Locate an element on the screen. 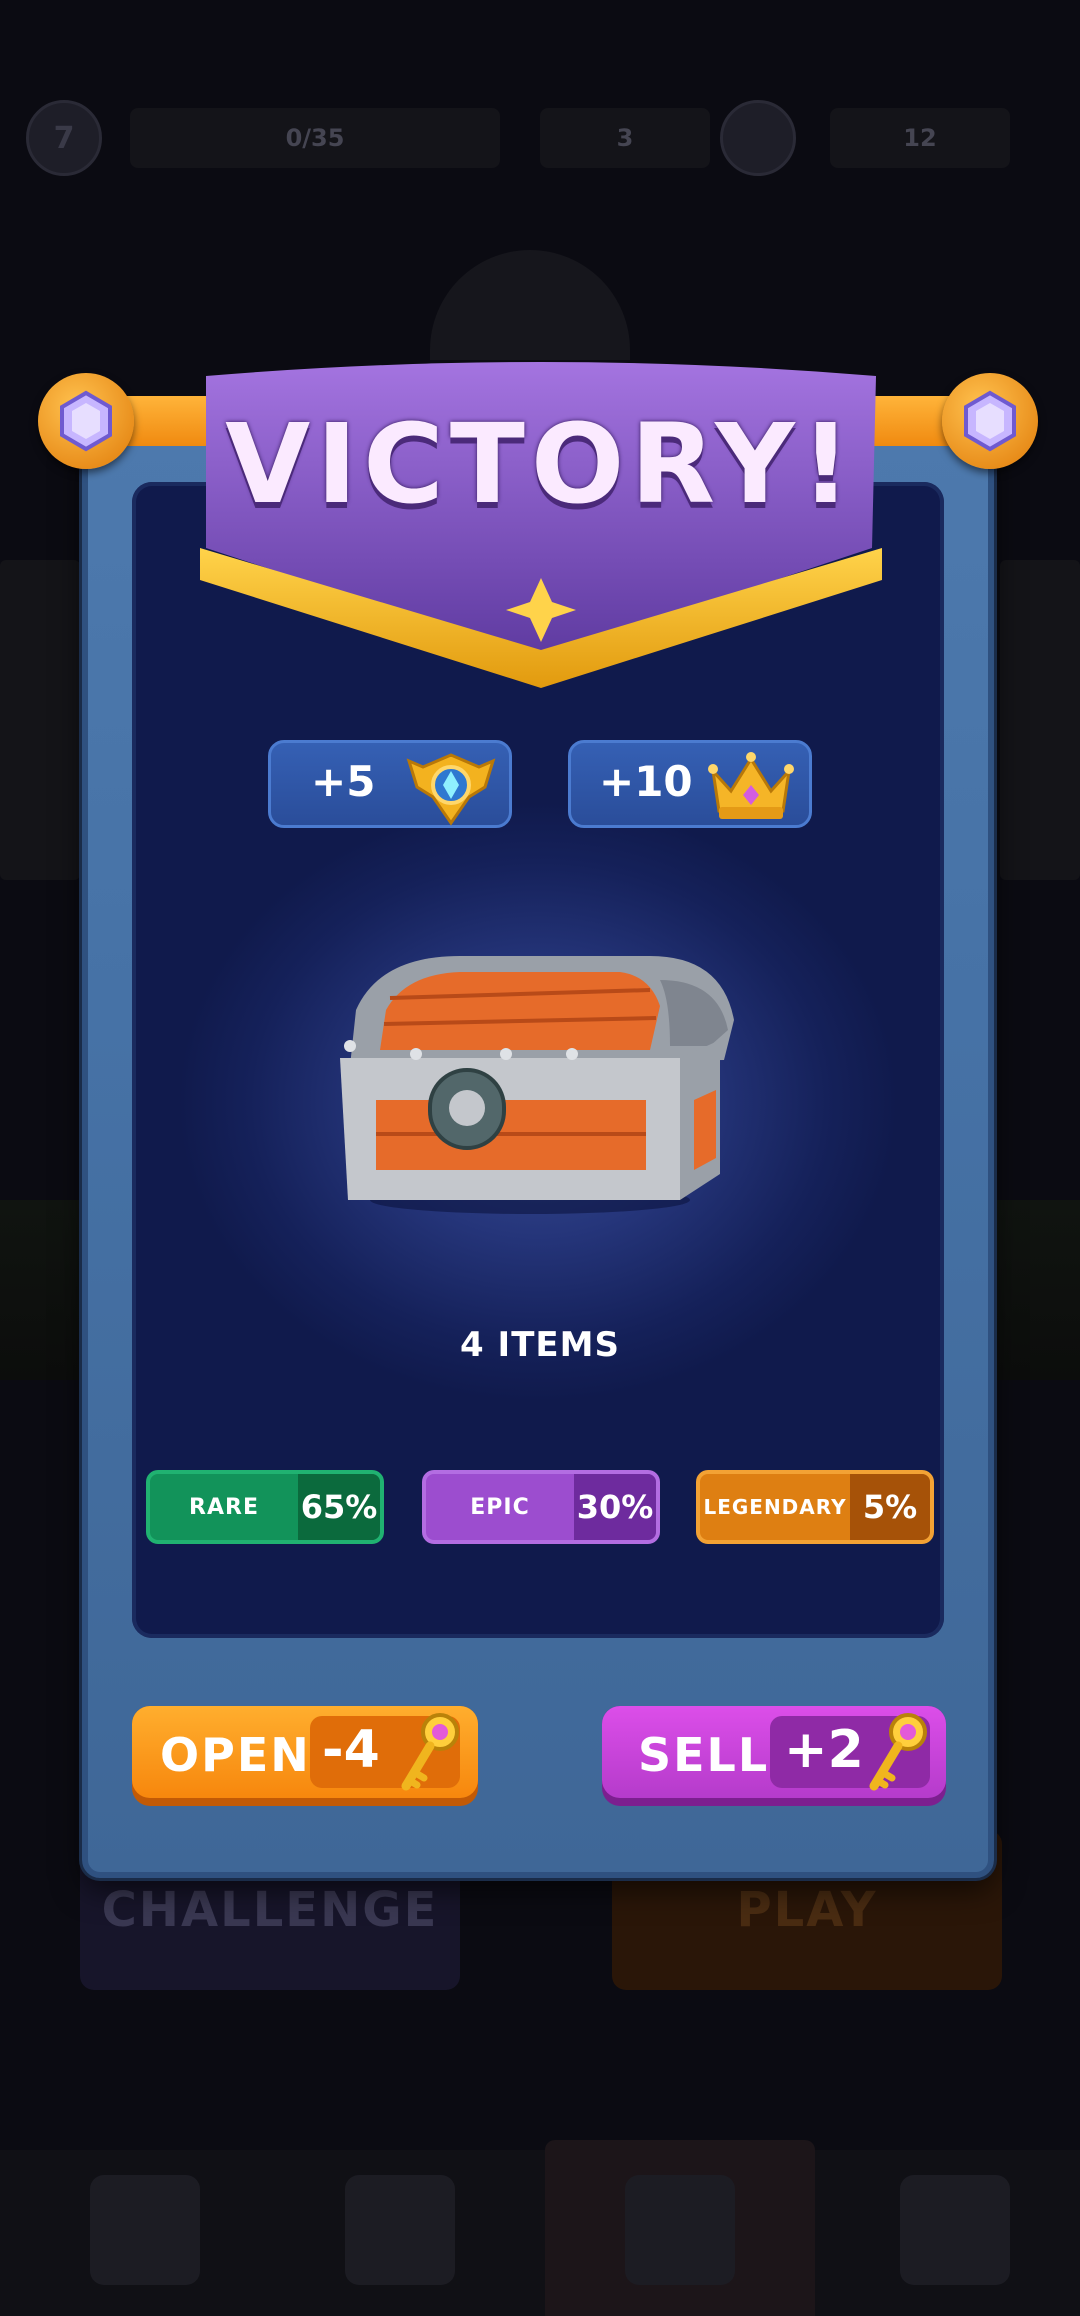 This screenshot has height=2316, width=1080. rarity-percent: 30% is located at coordinates (615, 1507).